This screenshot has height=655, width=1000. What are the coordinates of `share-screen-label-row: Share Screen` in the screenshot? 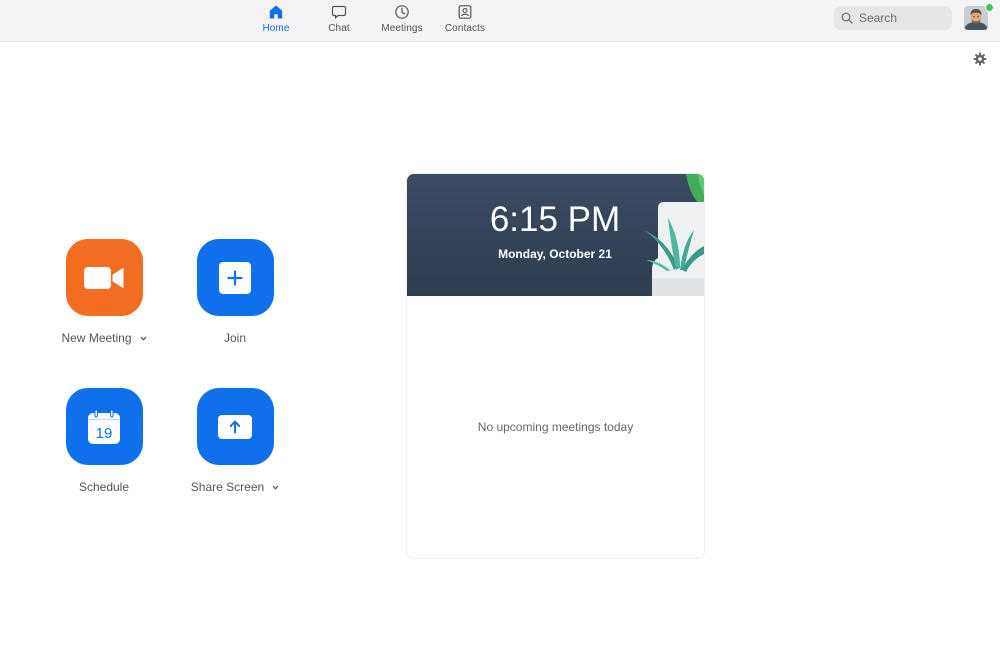 It's located at (235, 487).